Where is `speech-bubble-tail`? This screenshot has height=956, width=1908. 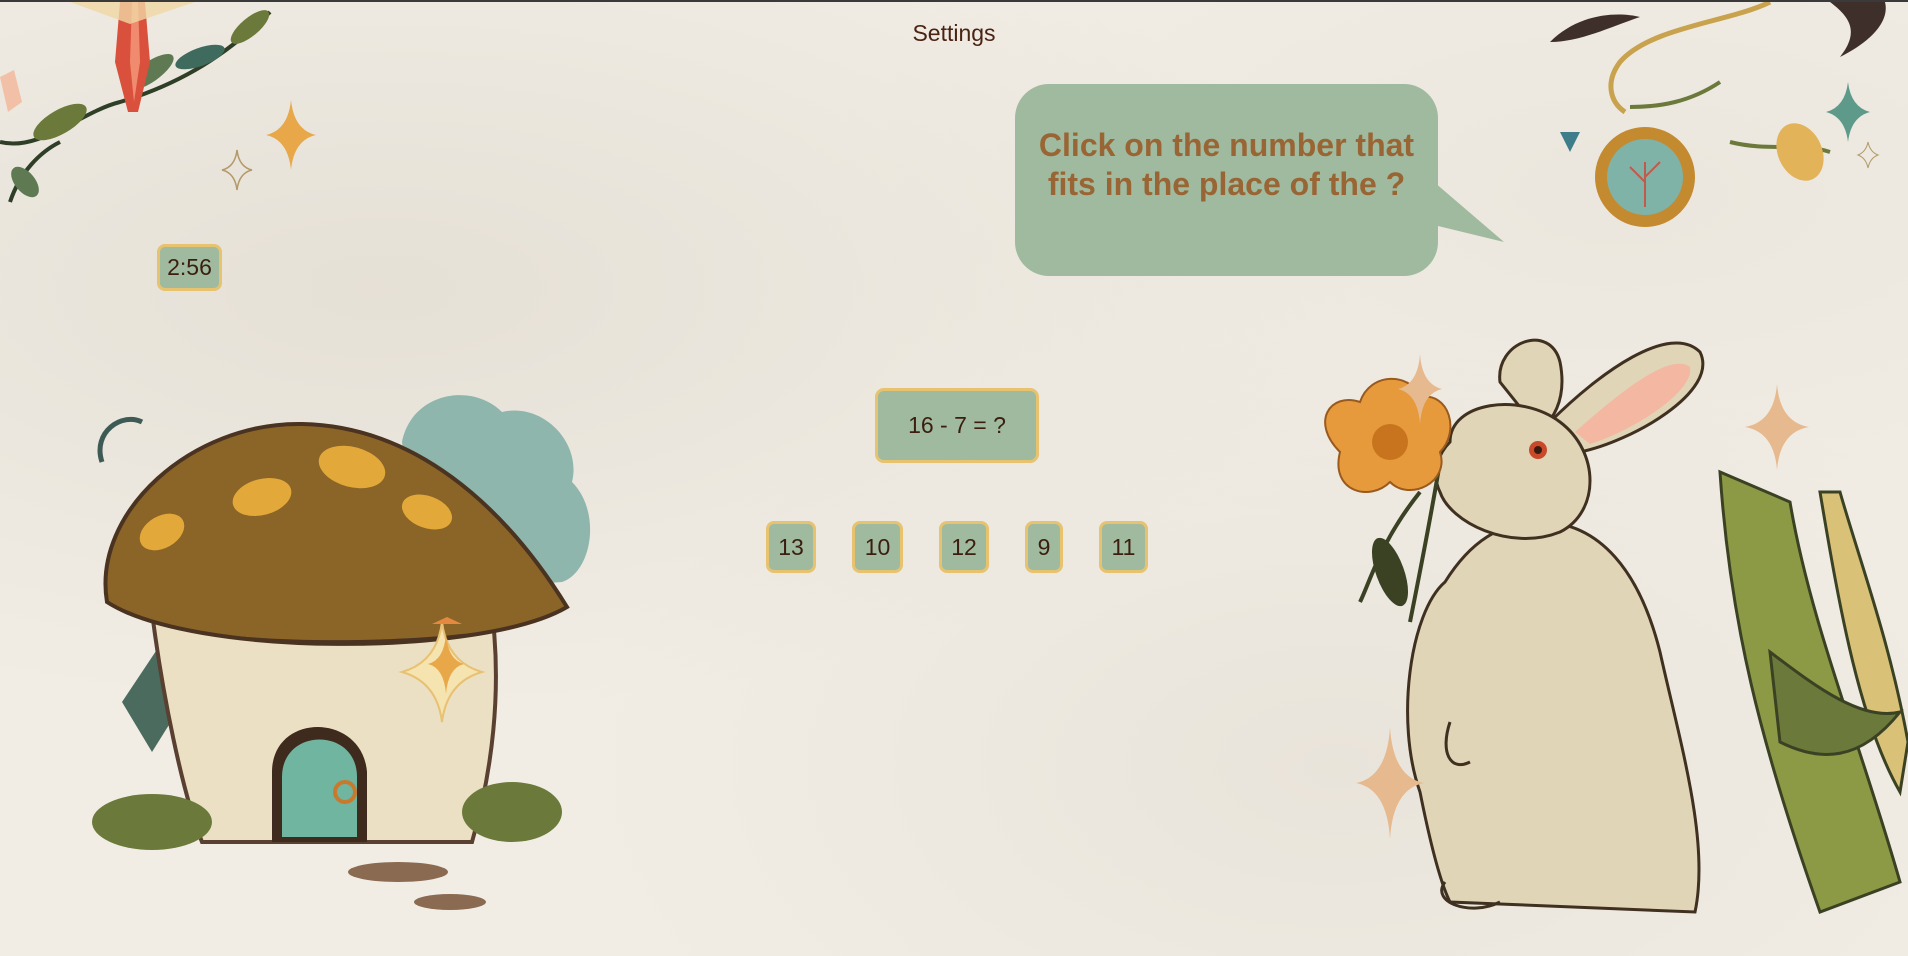 speech-bubble-tail is located at coordinates (1469, 212).